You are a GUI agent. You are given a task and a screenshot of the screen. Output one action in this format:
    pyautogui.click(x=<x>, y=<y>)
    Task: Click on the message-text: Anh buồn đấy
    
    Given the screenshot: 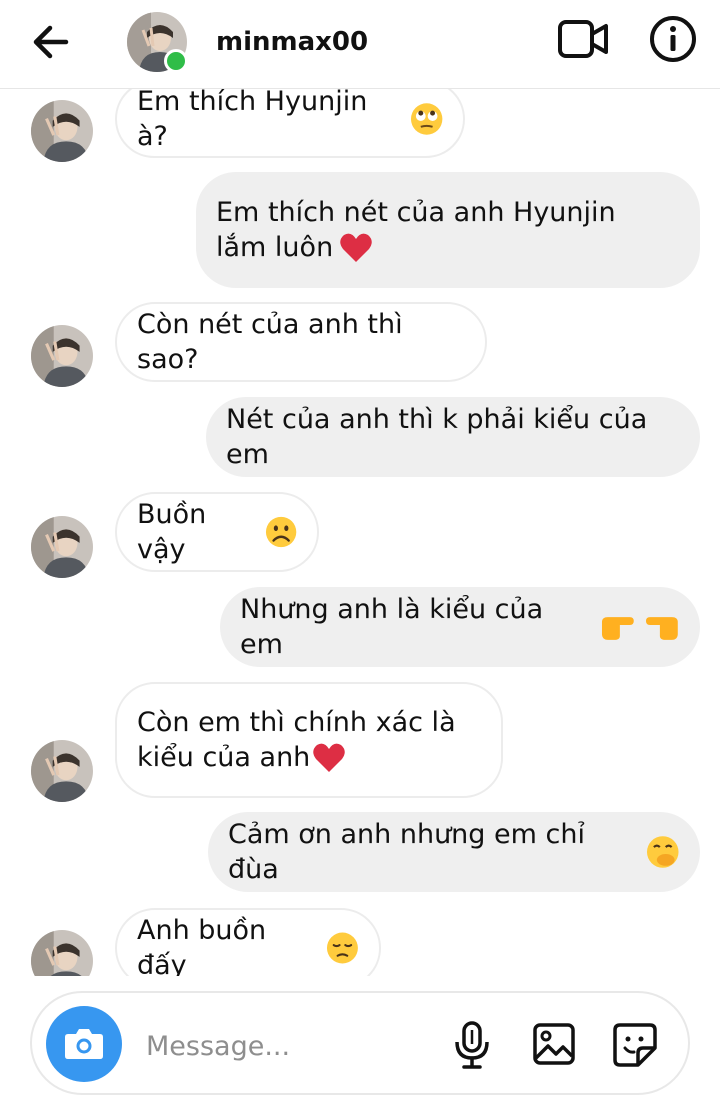 What is the action you would take?
    pyautogui.click(x=202, y=945)
    